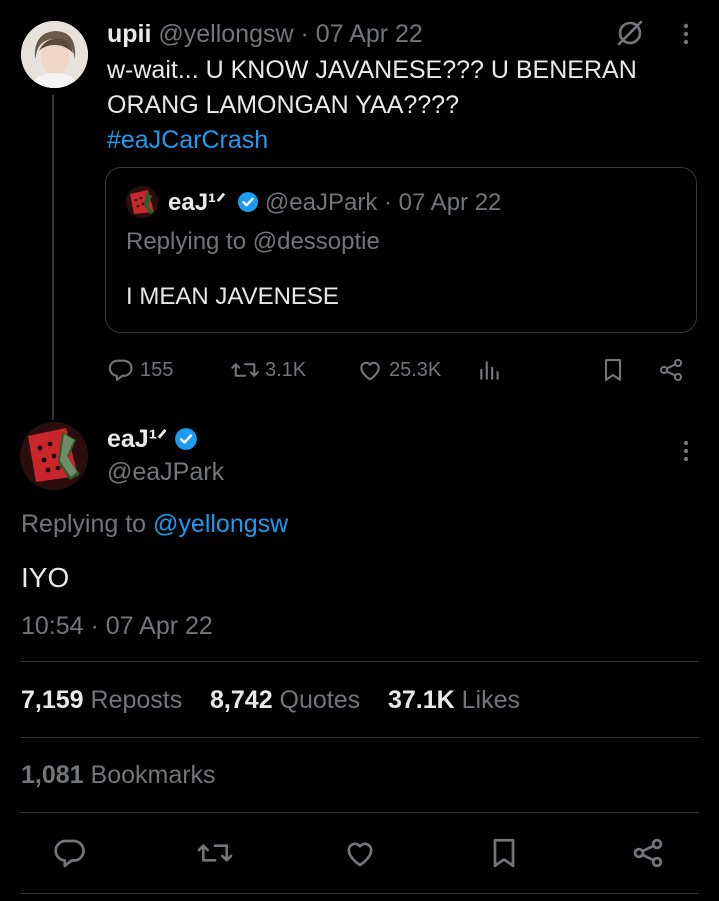 The height and width of the screenshot is (901, 719). Describe the element at coordinates (52, 700) in the screenshot. I see `reposts-count: 7,159` at that location.